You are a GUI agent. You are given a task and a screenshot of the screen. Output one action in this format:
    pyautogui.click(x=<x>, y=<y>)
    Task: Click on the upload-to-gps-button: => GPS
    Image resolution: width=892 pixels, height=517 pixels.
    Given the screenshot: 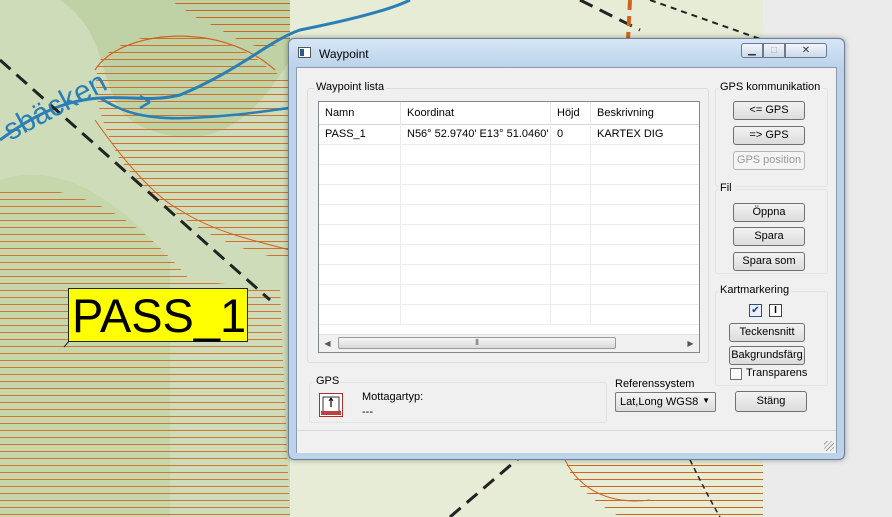 What is the action you would take?
    pyautogui.click(x=769, y=135)
    